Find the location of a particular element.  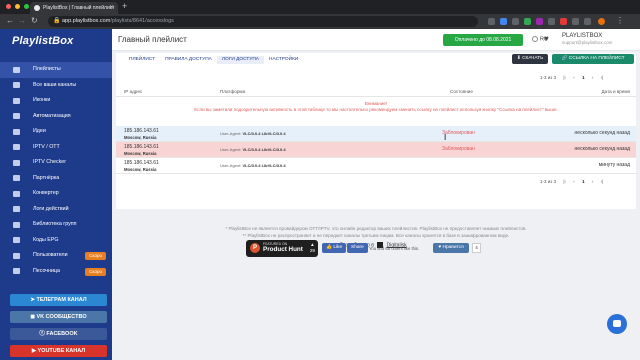

sidebar-item-label: Иконки is located at coordinates (42, 100).